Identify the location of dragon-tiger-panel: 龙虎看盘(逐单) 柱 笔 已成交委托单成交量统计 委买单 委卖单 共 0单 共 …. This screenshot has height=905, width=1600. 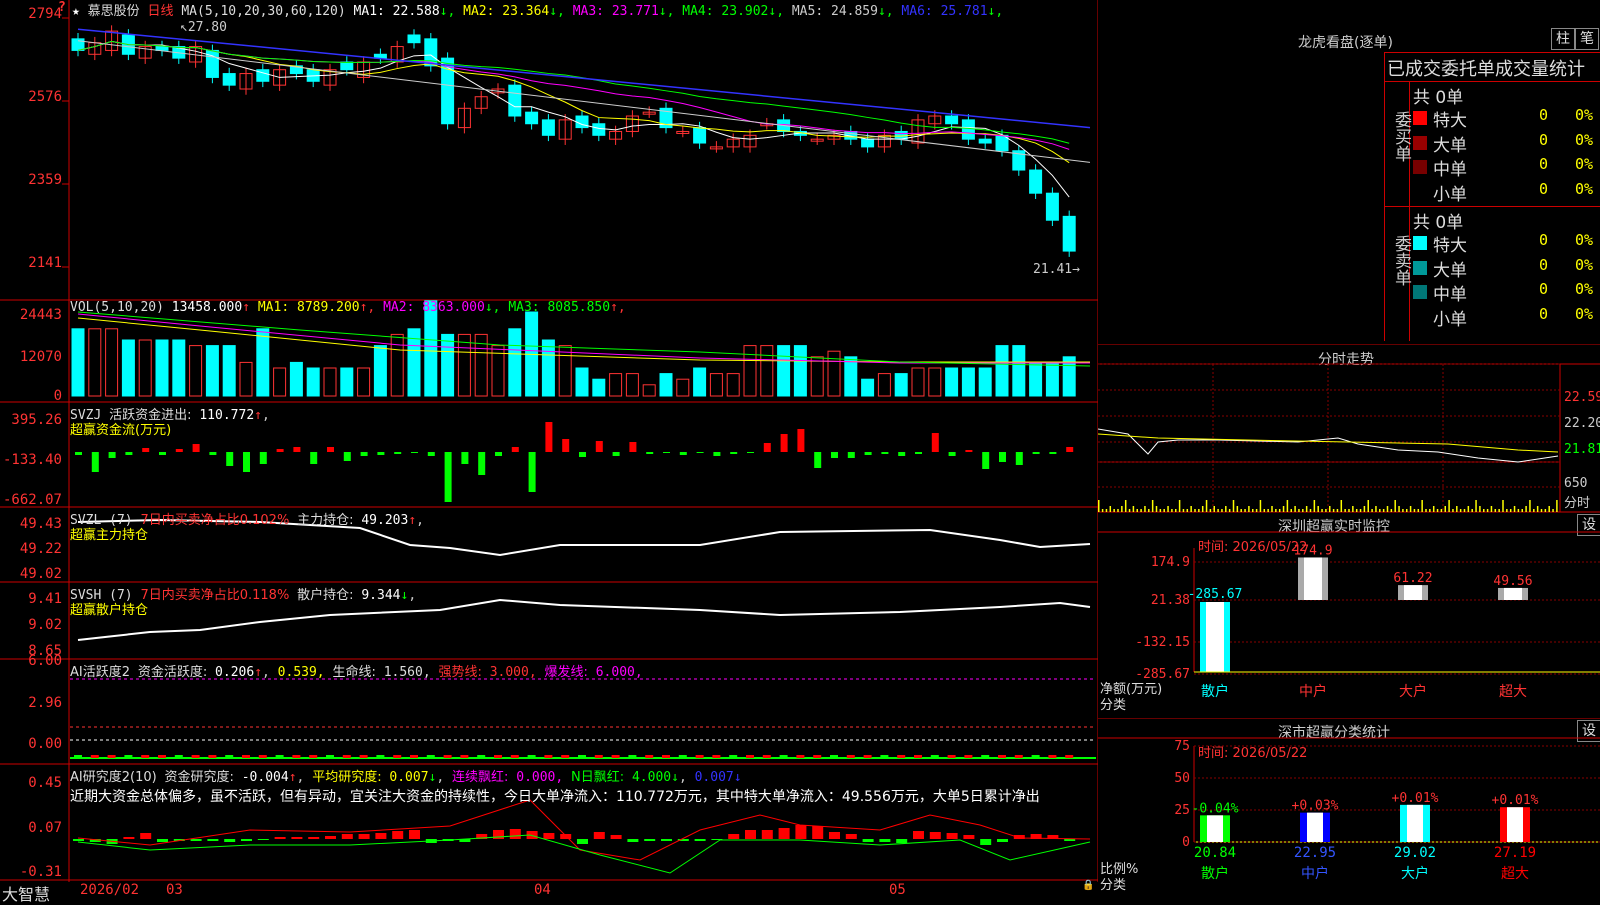
(1349, 172).